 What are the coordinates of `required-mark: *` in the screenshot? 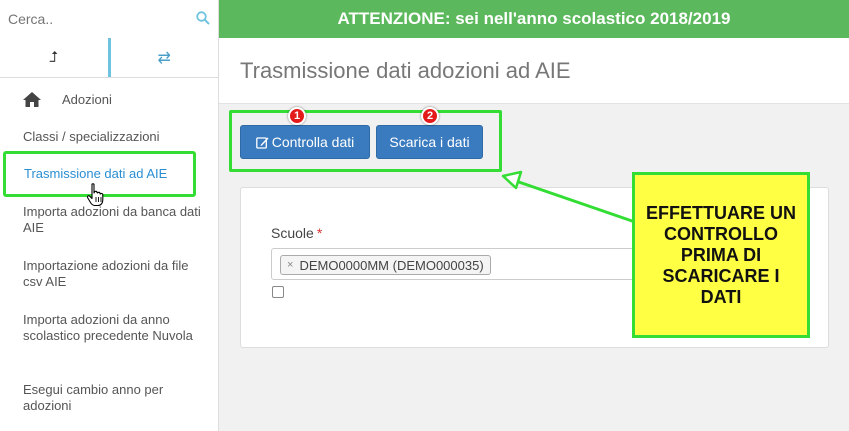 It's located at (319, 233).